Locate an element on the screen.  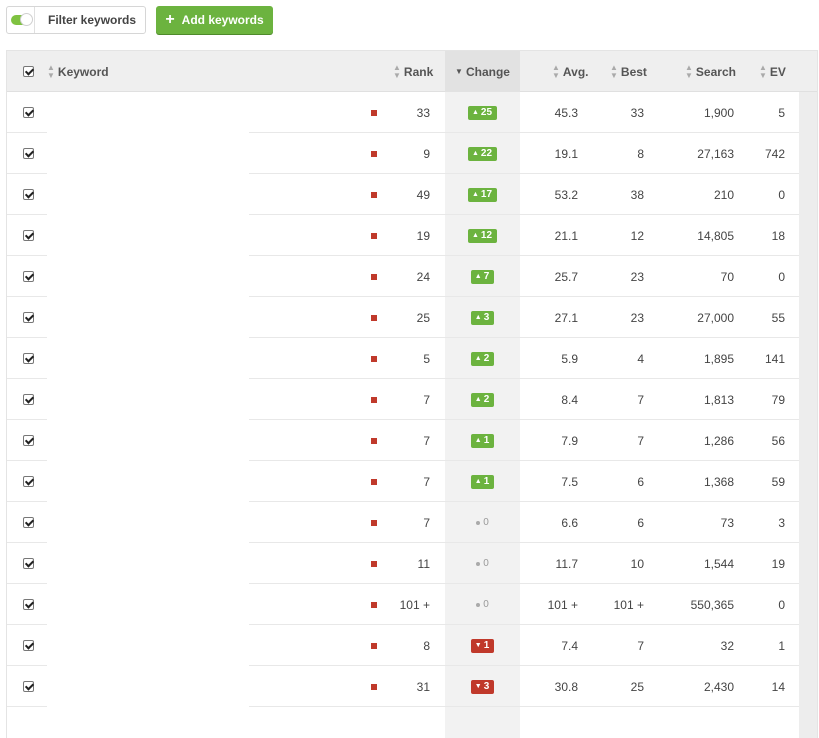
column-header-search: ▲ ▼ Search is located at coordinates (710, 71).